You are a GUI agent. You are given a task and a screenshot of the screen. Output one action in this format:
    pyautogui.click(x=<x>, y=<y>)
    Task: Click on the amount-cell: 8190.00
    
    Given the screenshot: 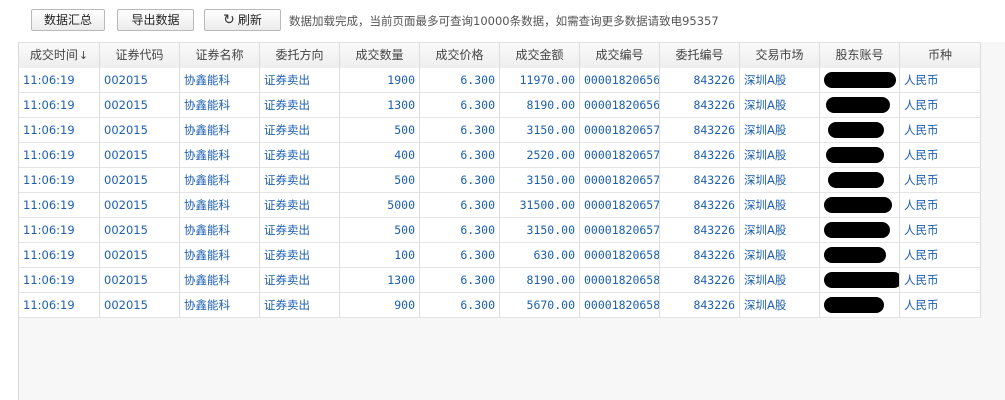 What is the action you would take?
    pyautogui.click(x=540, y=280)
    